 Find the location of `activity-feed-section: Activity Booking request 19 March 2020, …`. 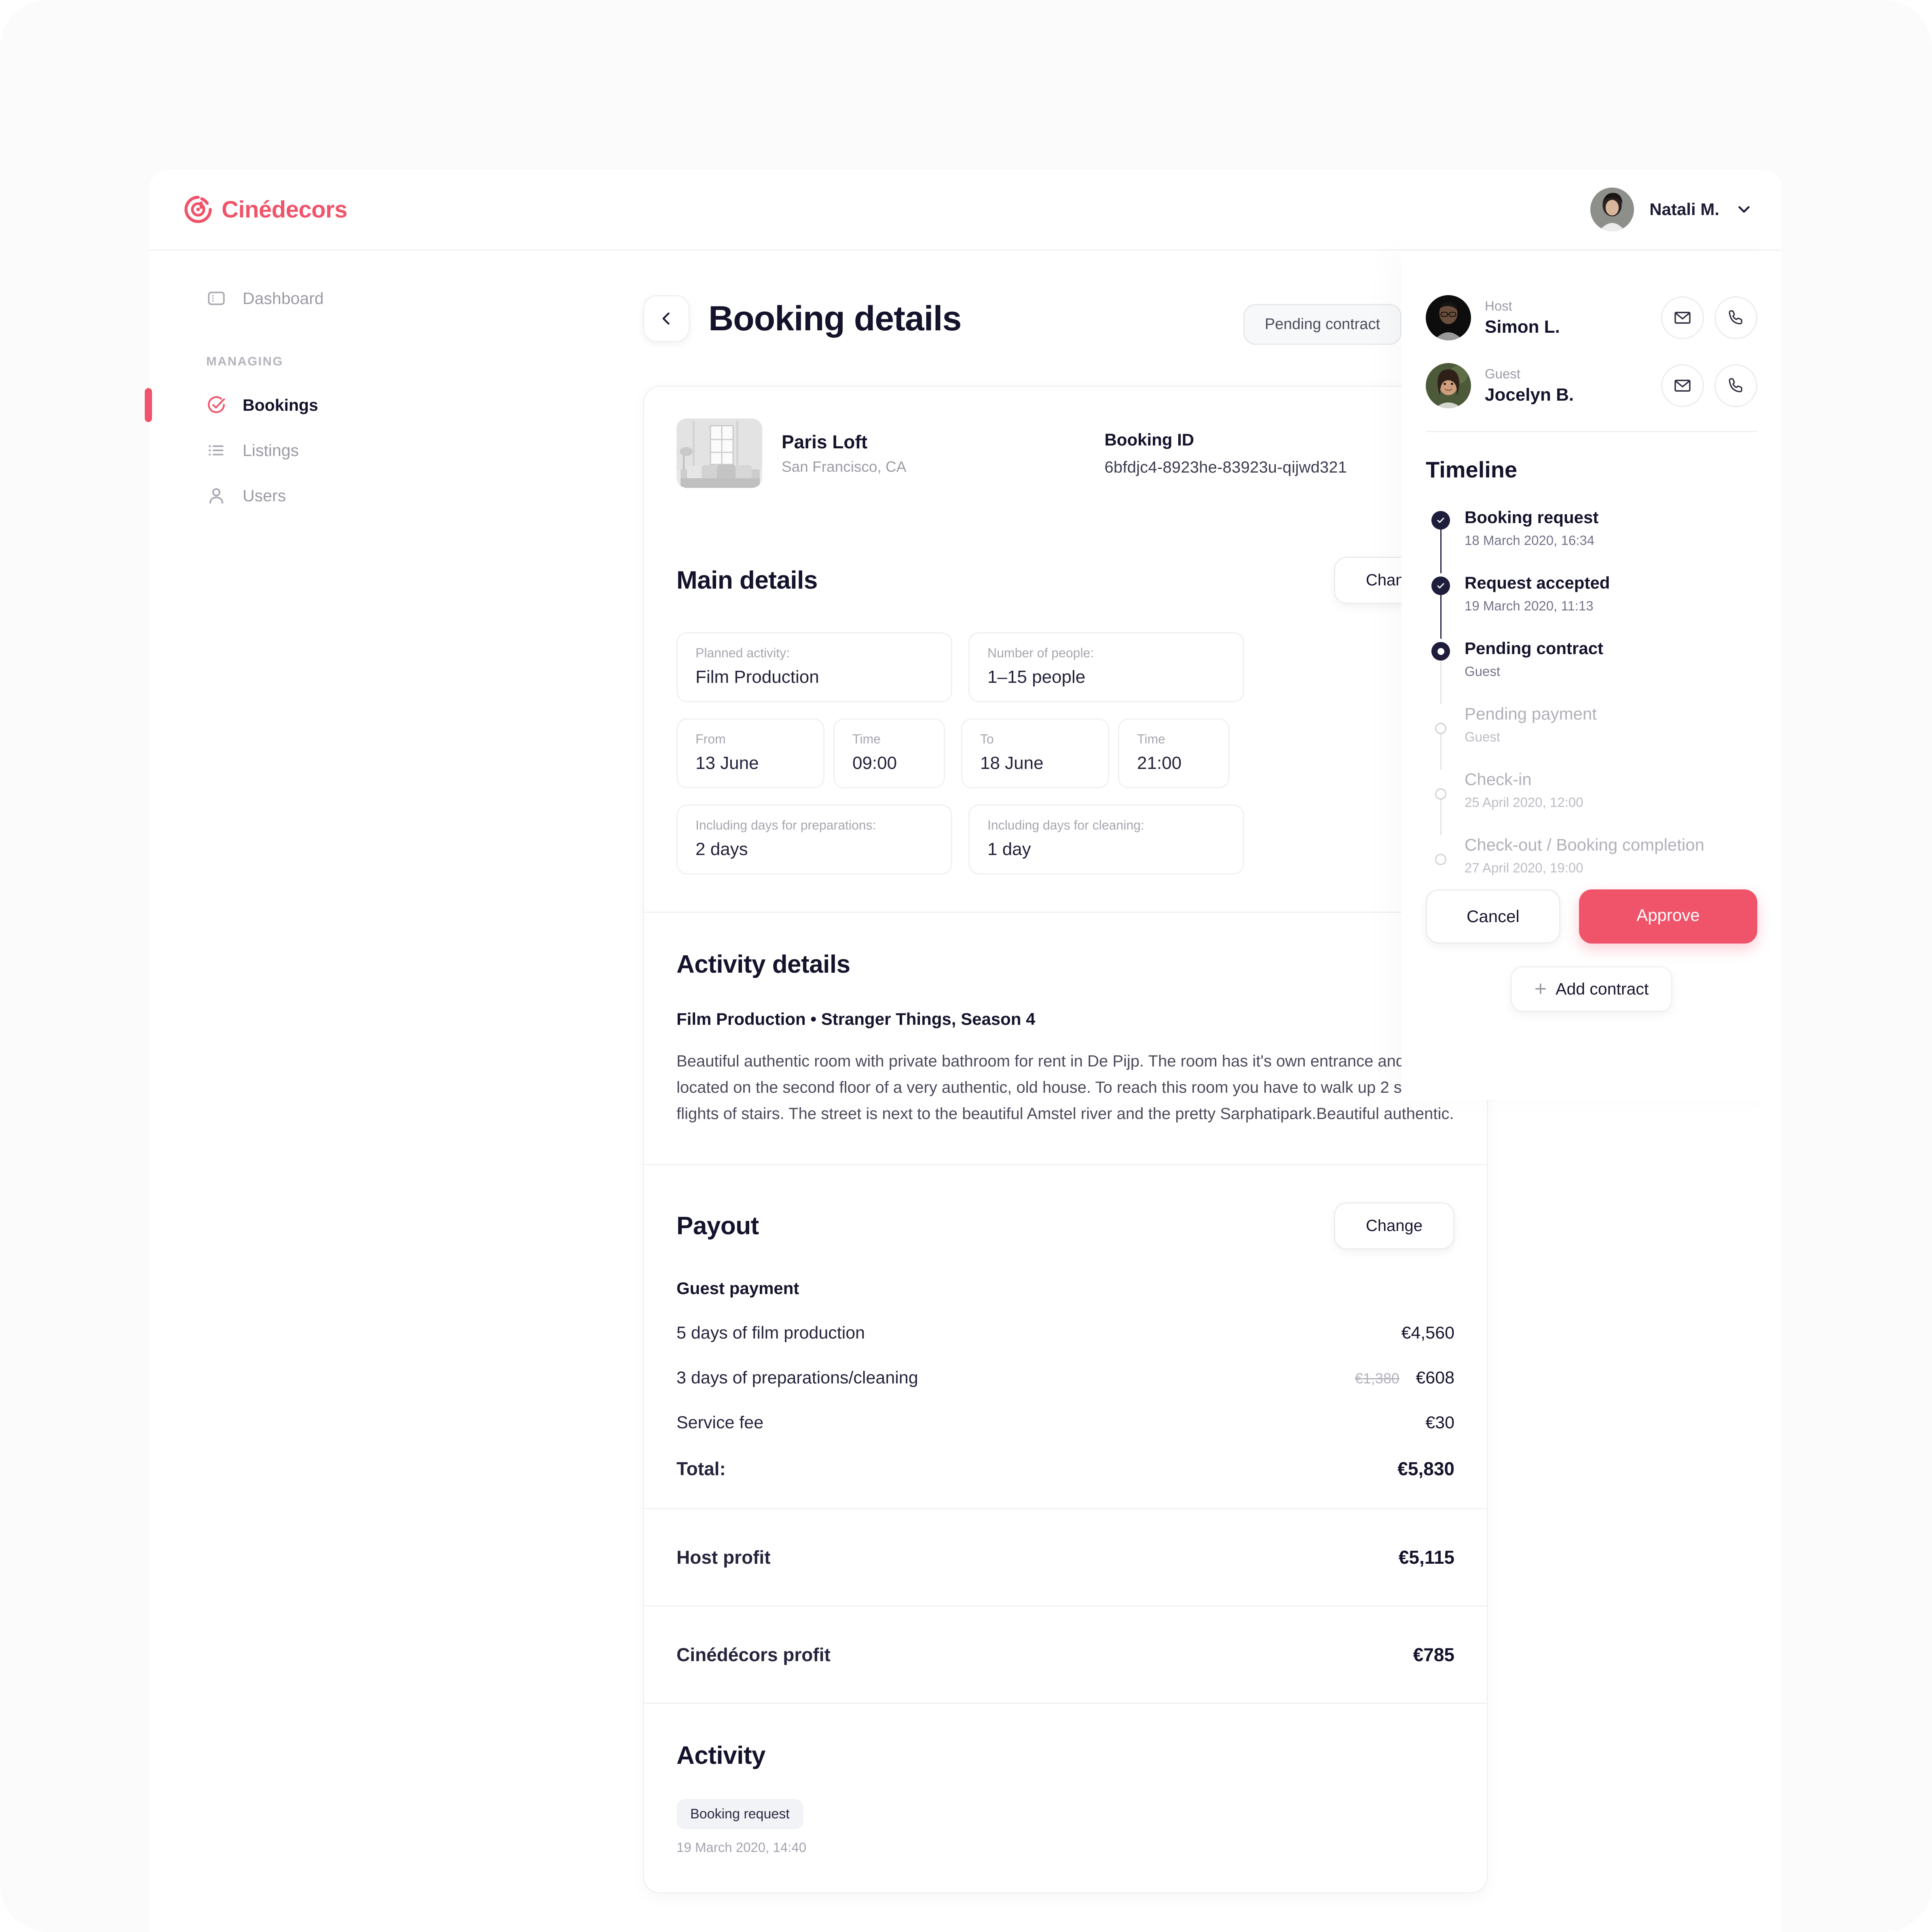

activity-feed-section: Activity Booking request 19 March 2020, … is located at coordinates (1065, 1797).